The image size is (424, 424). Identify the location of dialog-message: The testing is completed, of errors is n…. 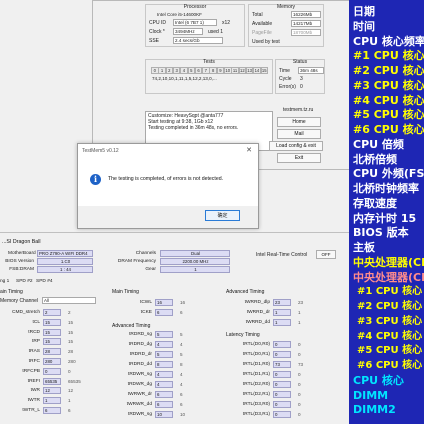
(166, 179).